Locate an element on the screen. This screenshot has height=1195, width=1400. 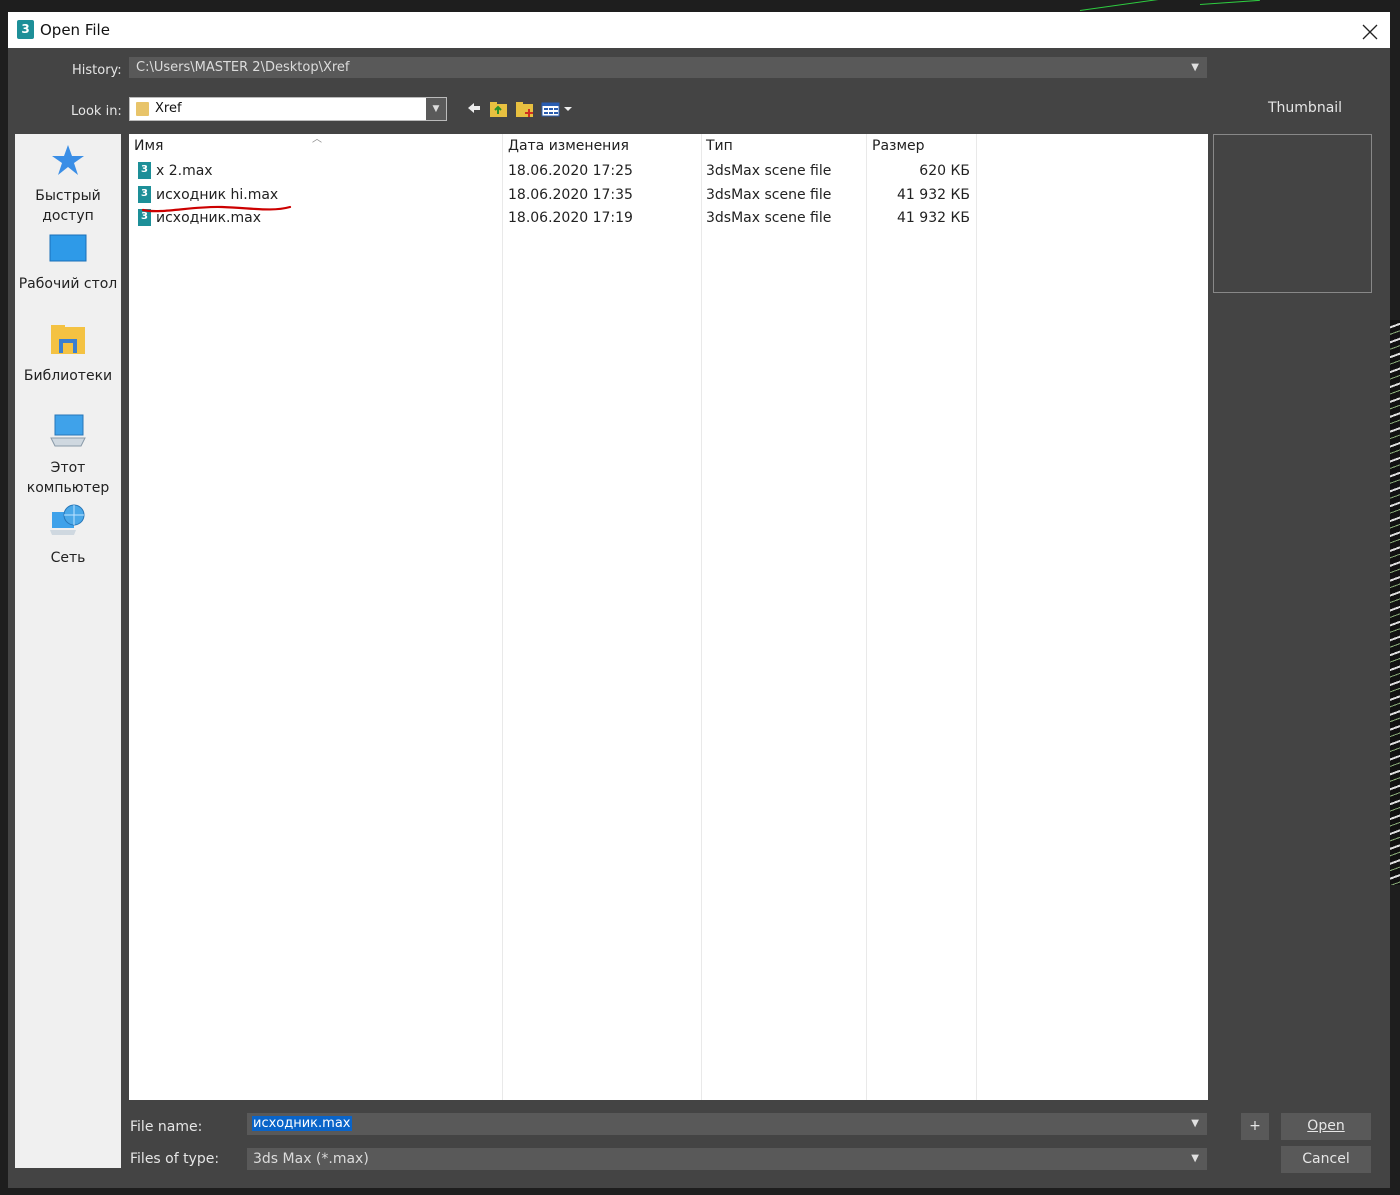
folder-icon is located at coordinates (142, 109).